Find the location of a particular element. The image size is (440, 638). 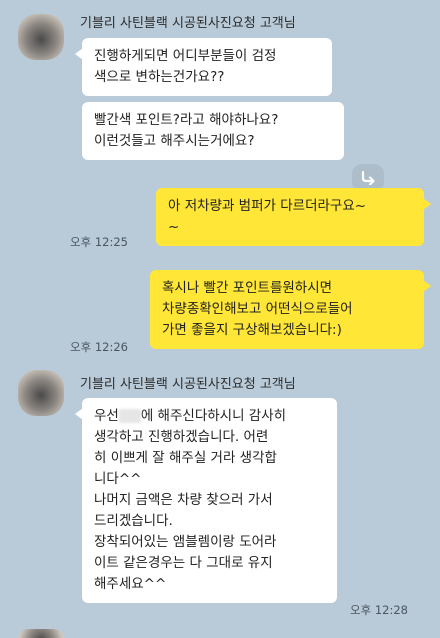

incoming-message-bubble: 빨간색 포인트?라고 해야하나요? 이런것들고 해주시는거에요? is located at coordinates (213, 131).